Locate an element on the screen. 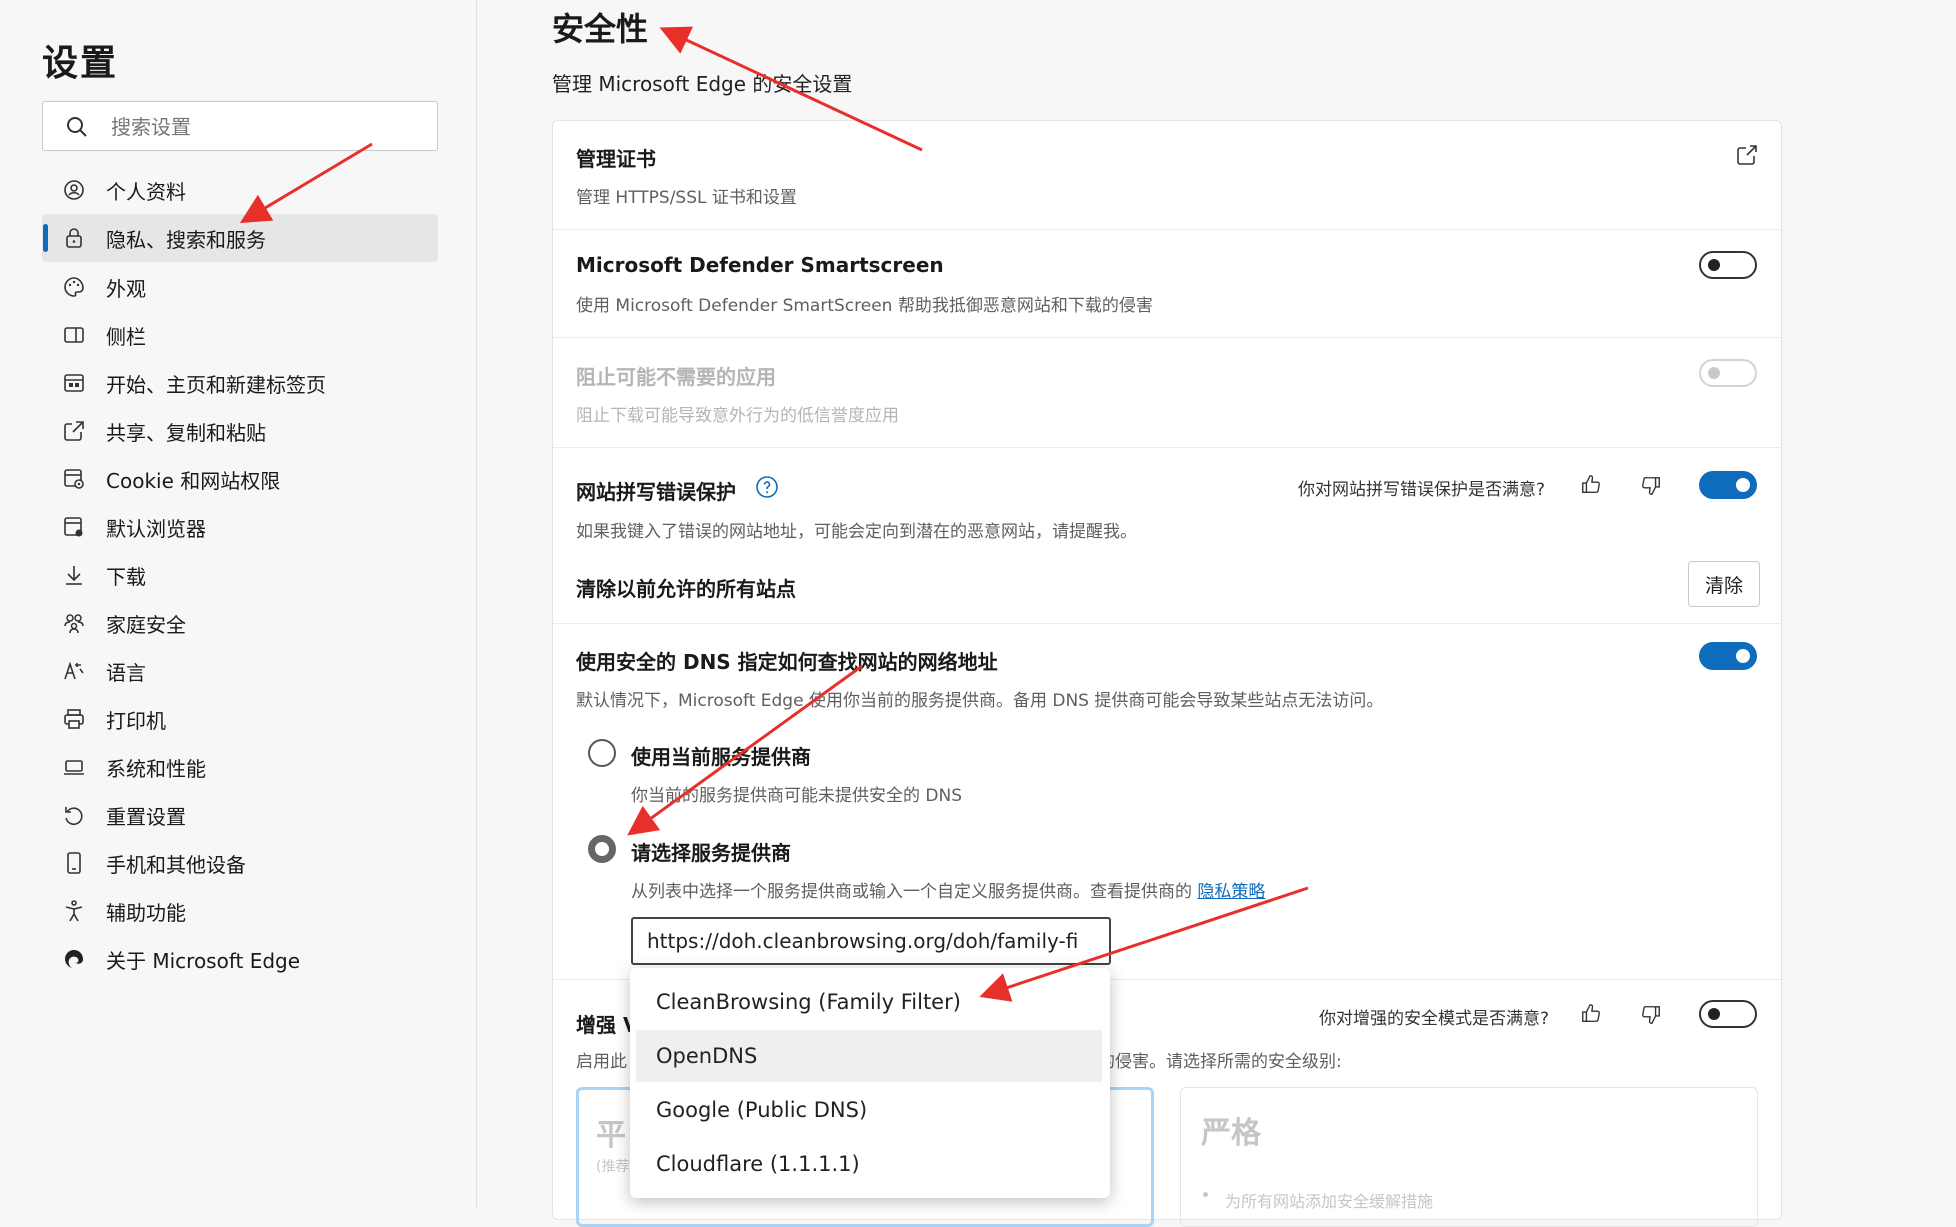  strict-title: 严格 is located at coordinates (1231, 1133).